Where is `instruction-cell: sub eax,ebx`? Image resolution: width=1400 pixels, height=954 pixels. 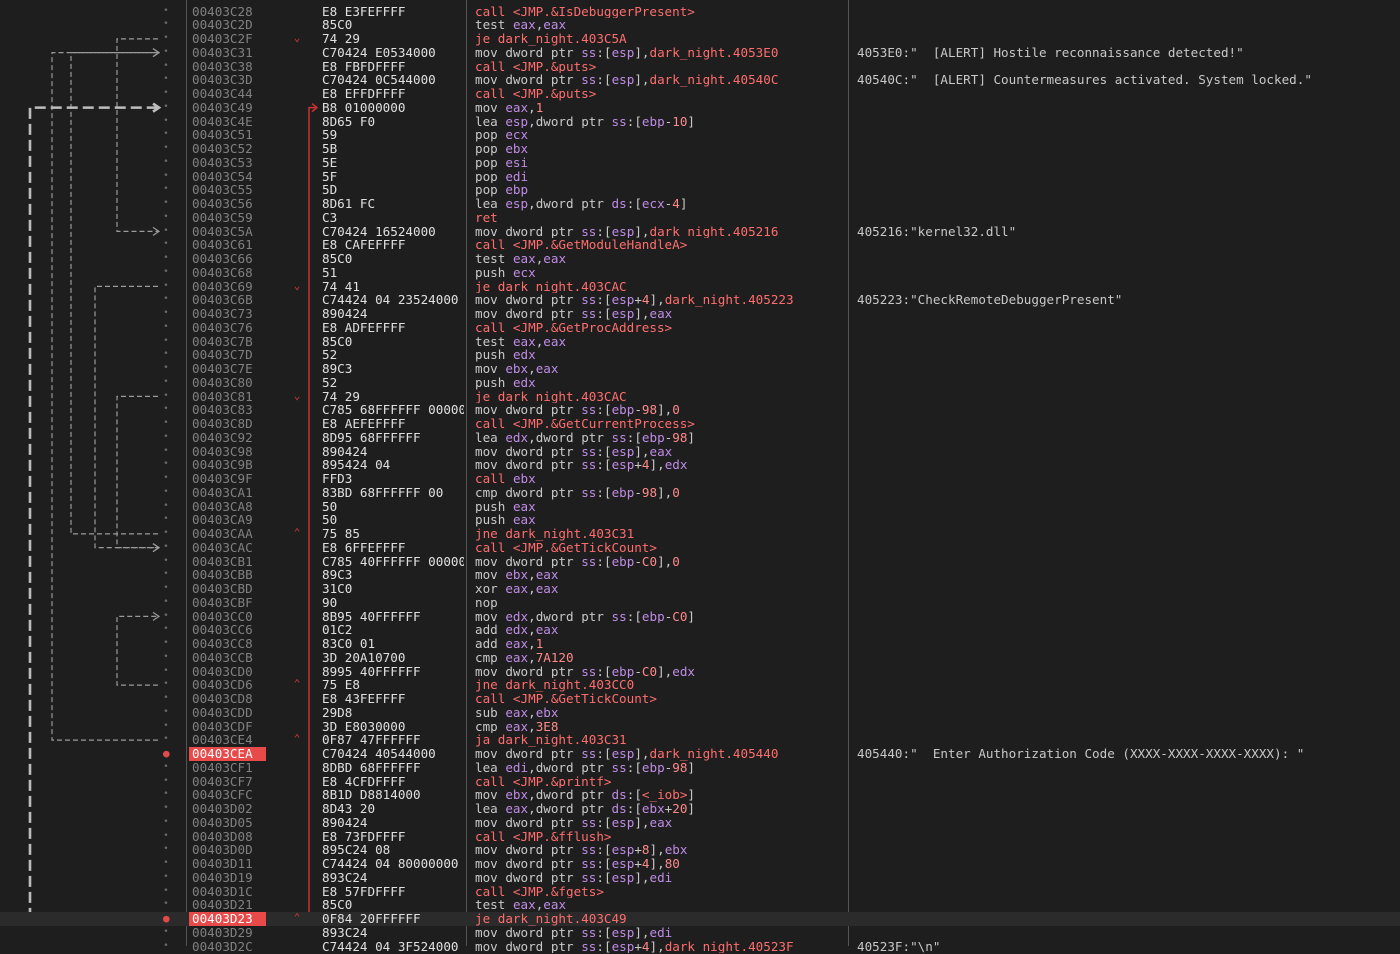 instruction-cell: sub eax,ebx is located at coordinates (660, 713).